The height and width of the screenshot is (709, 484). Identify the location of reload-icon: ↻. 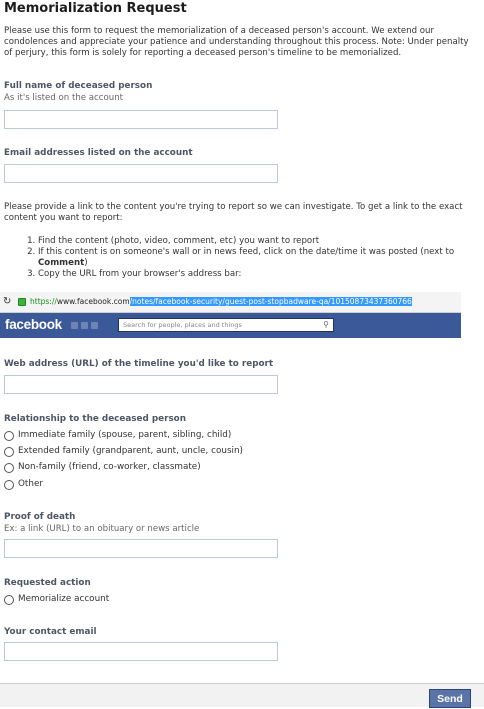
(7, 301).